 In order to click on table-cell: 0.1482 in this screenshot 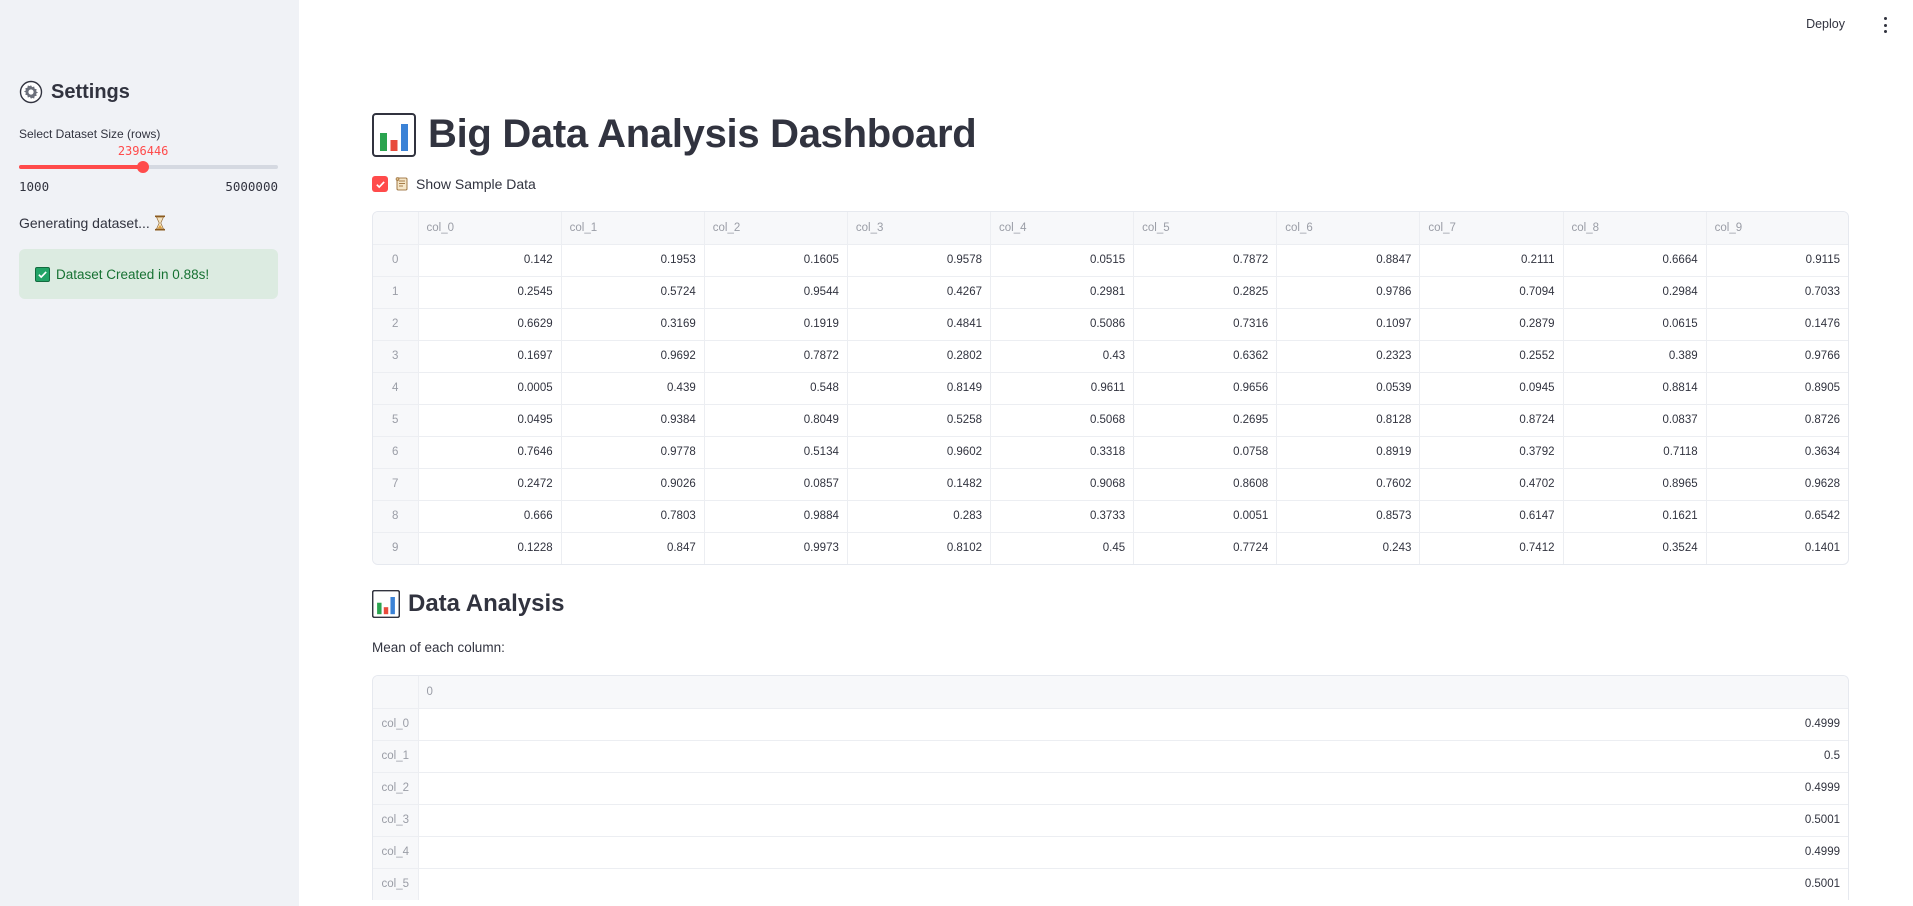, I will do `click(919, 484)`.